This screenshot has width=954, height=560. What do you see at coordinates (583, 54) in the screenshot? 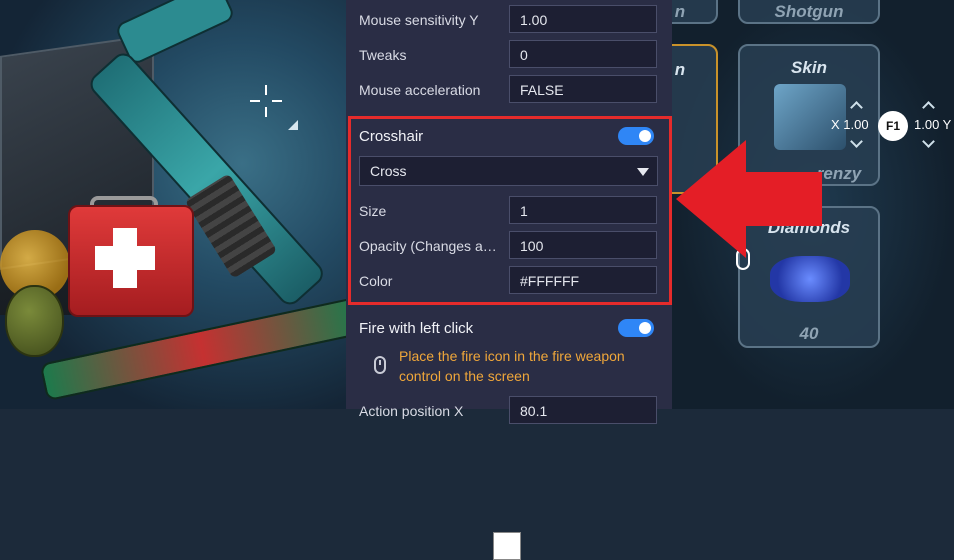
I see `tweaks-input: 0` at bounding box center [583, 54].